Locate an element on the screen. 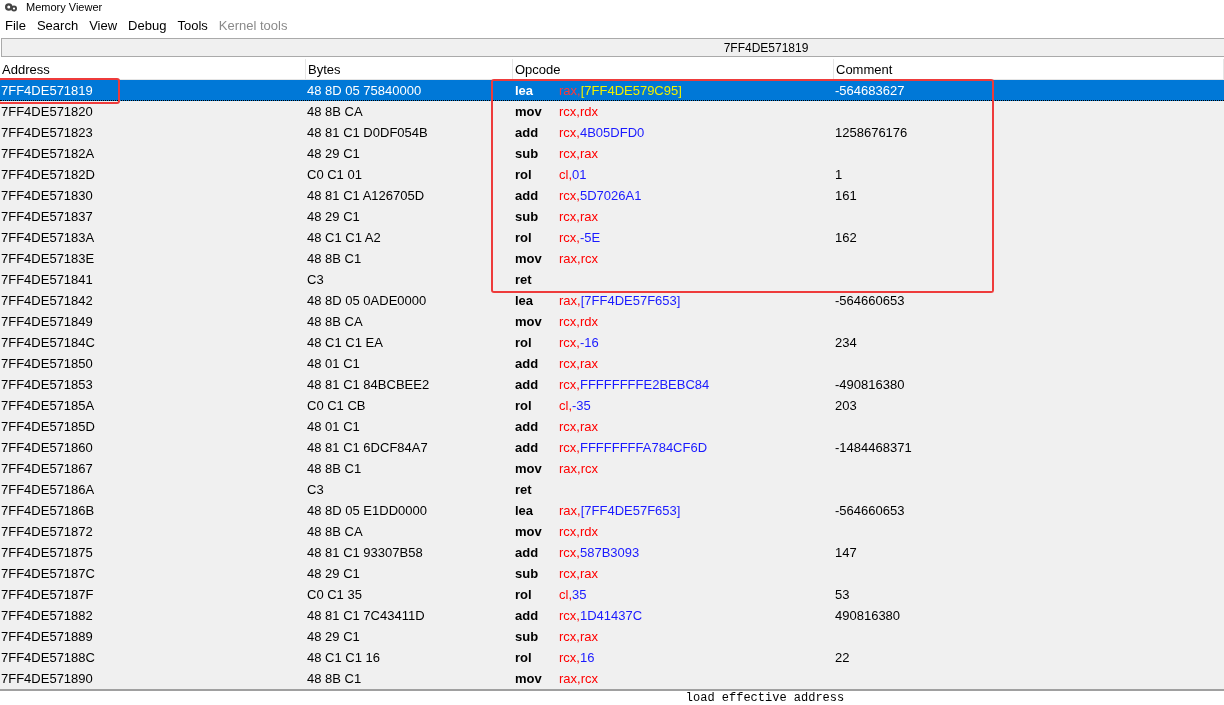 The image size is (1224, 705). operand-cell: rcx,5D7026A1 is located at coordinates (600, 195).